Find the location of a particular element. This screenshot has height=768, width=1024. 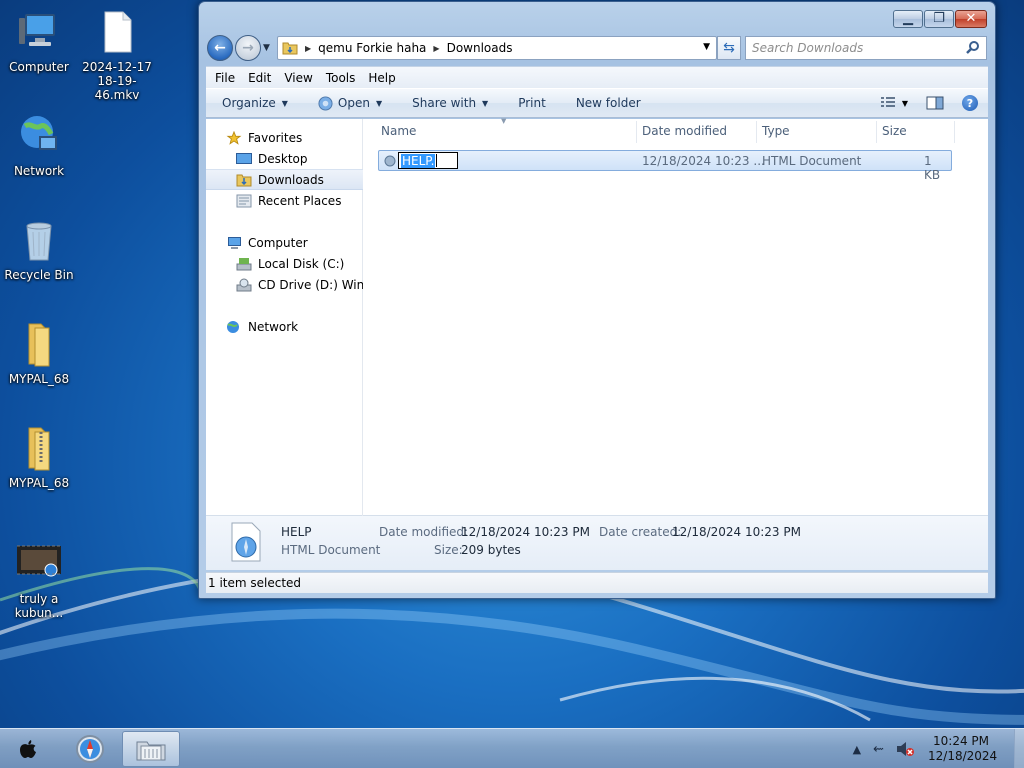

refresh-button: ⇆ is located at coordinates (729, 48).